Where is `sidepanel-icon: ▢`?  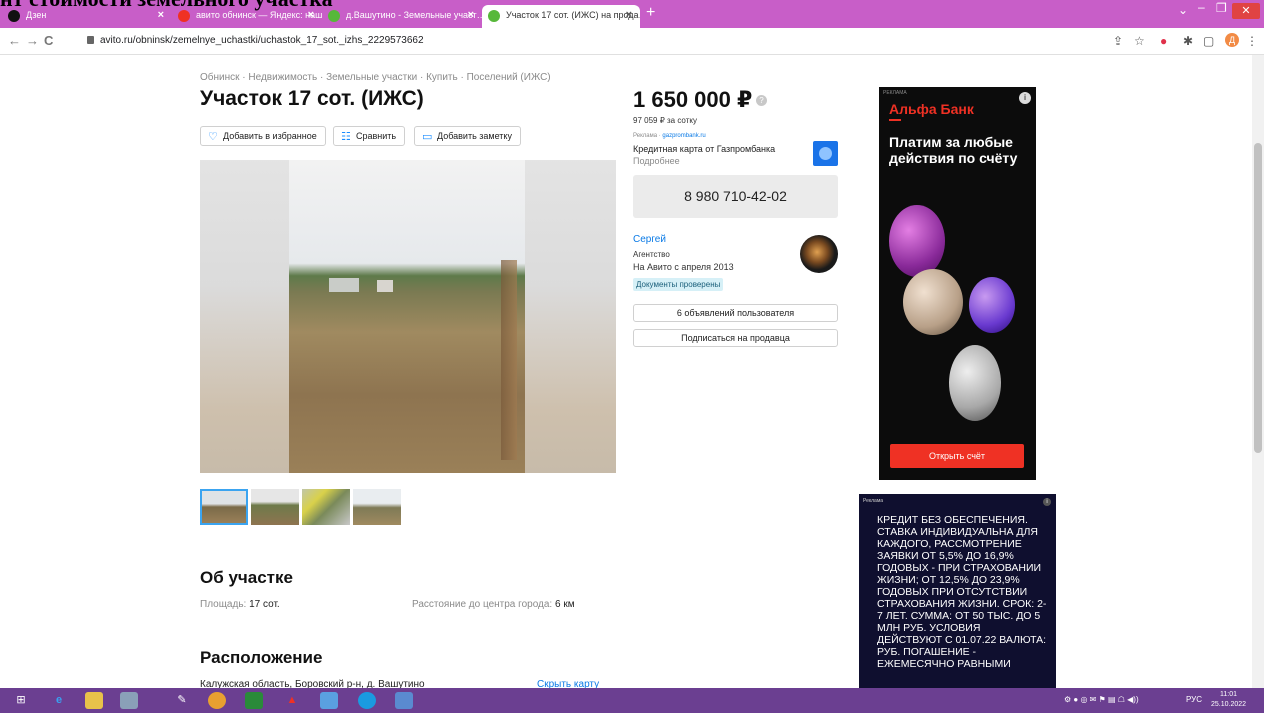
sidepanel-icon: ▢ is located at coordinates (1208, 41).